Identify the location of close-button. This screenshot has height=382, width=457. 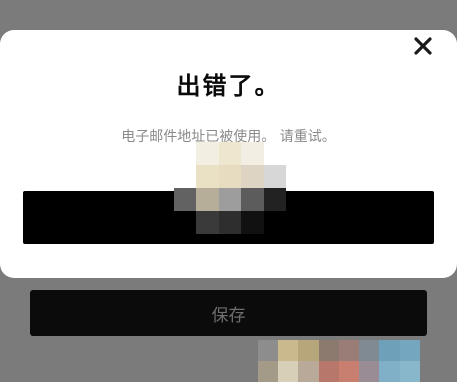
(423, 46).